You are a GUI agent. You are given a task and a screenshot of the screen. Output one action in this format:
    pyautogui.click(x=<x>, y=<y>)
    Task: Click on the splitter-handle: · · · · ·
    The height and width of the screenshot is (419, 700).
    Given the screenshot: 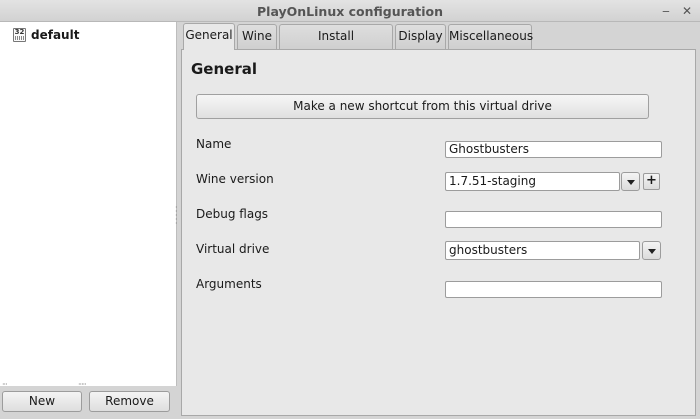 What is the action you would take?
    pyautogui.click(x=177, y=216)
    